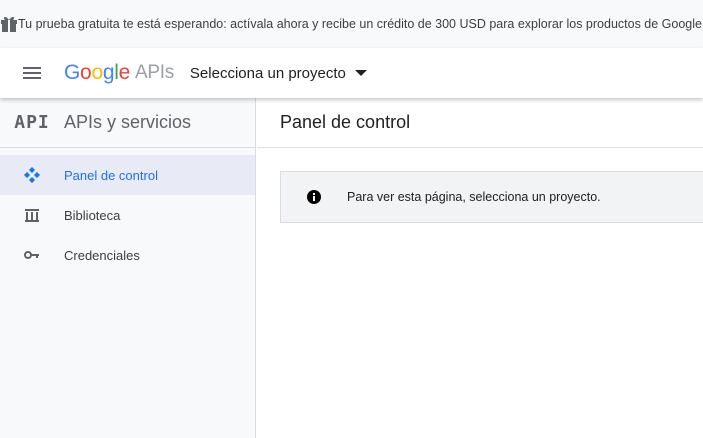 This screenshot has width=703, height=438. What do you see at coordinates (32, 73) in the screenshot?
I see `hamburger-menu-icon` at bounding box center [32, 73].